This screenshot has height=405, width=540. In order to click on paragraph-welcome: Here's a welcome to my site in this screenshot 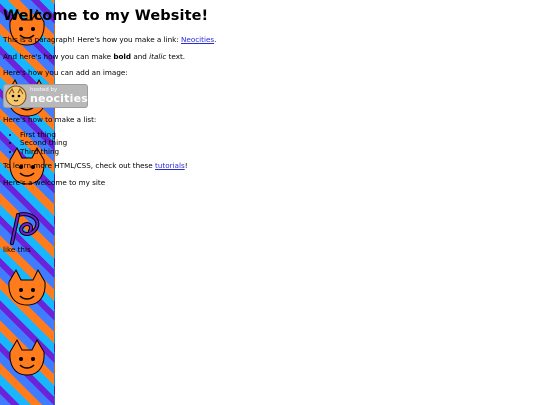, I will do `click(54, 183)`.